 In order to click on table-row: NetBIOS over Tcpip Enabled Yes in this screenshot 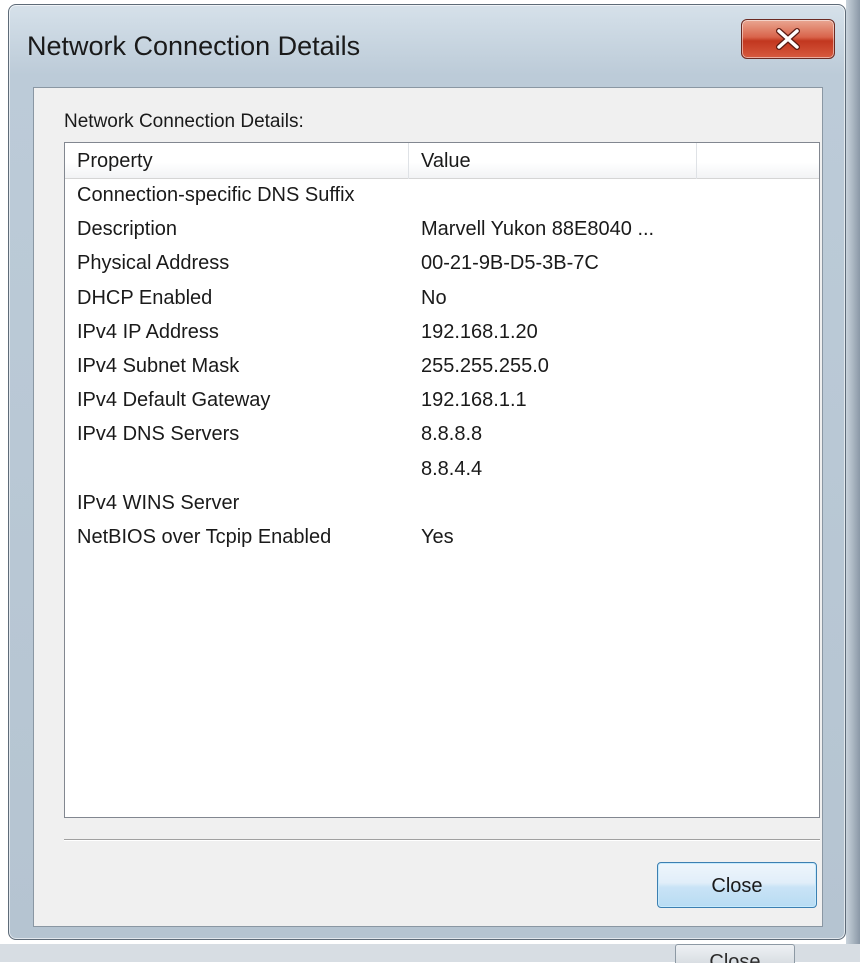, I will do `click(442, 539)`.